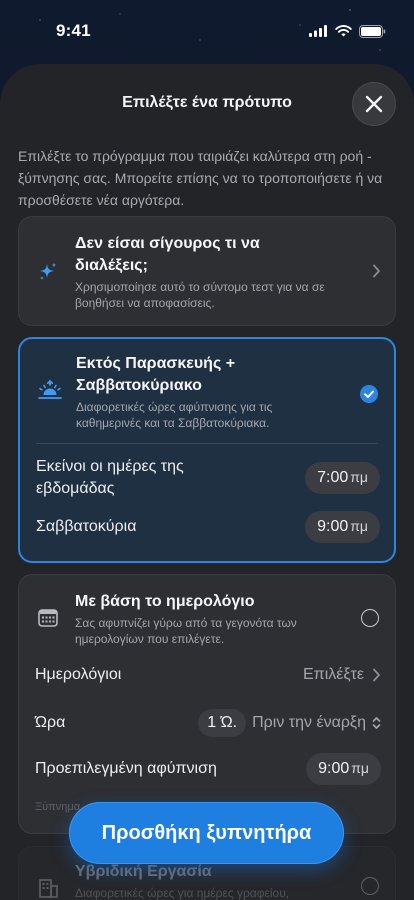  I want to click on calendars-value: Επιλέξτε, so click(333, 674).